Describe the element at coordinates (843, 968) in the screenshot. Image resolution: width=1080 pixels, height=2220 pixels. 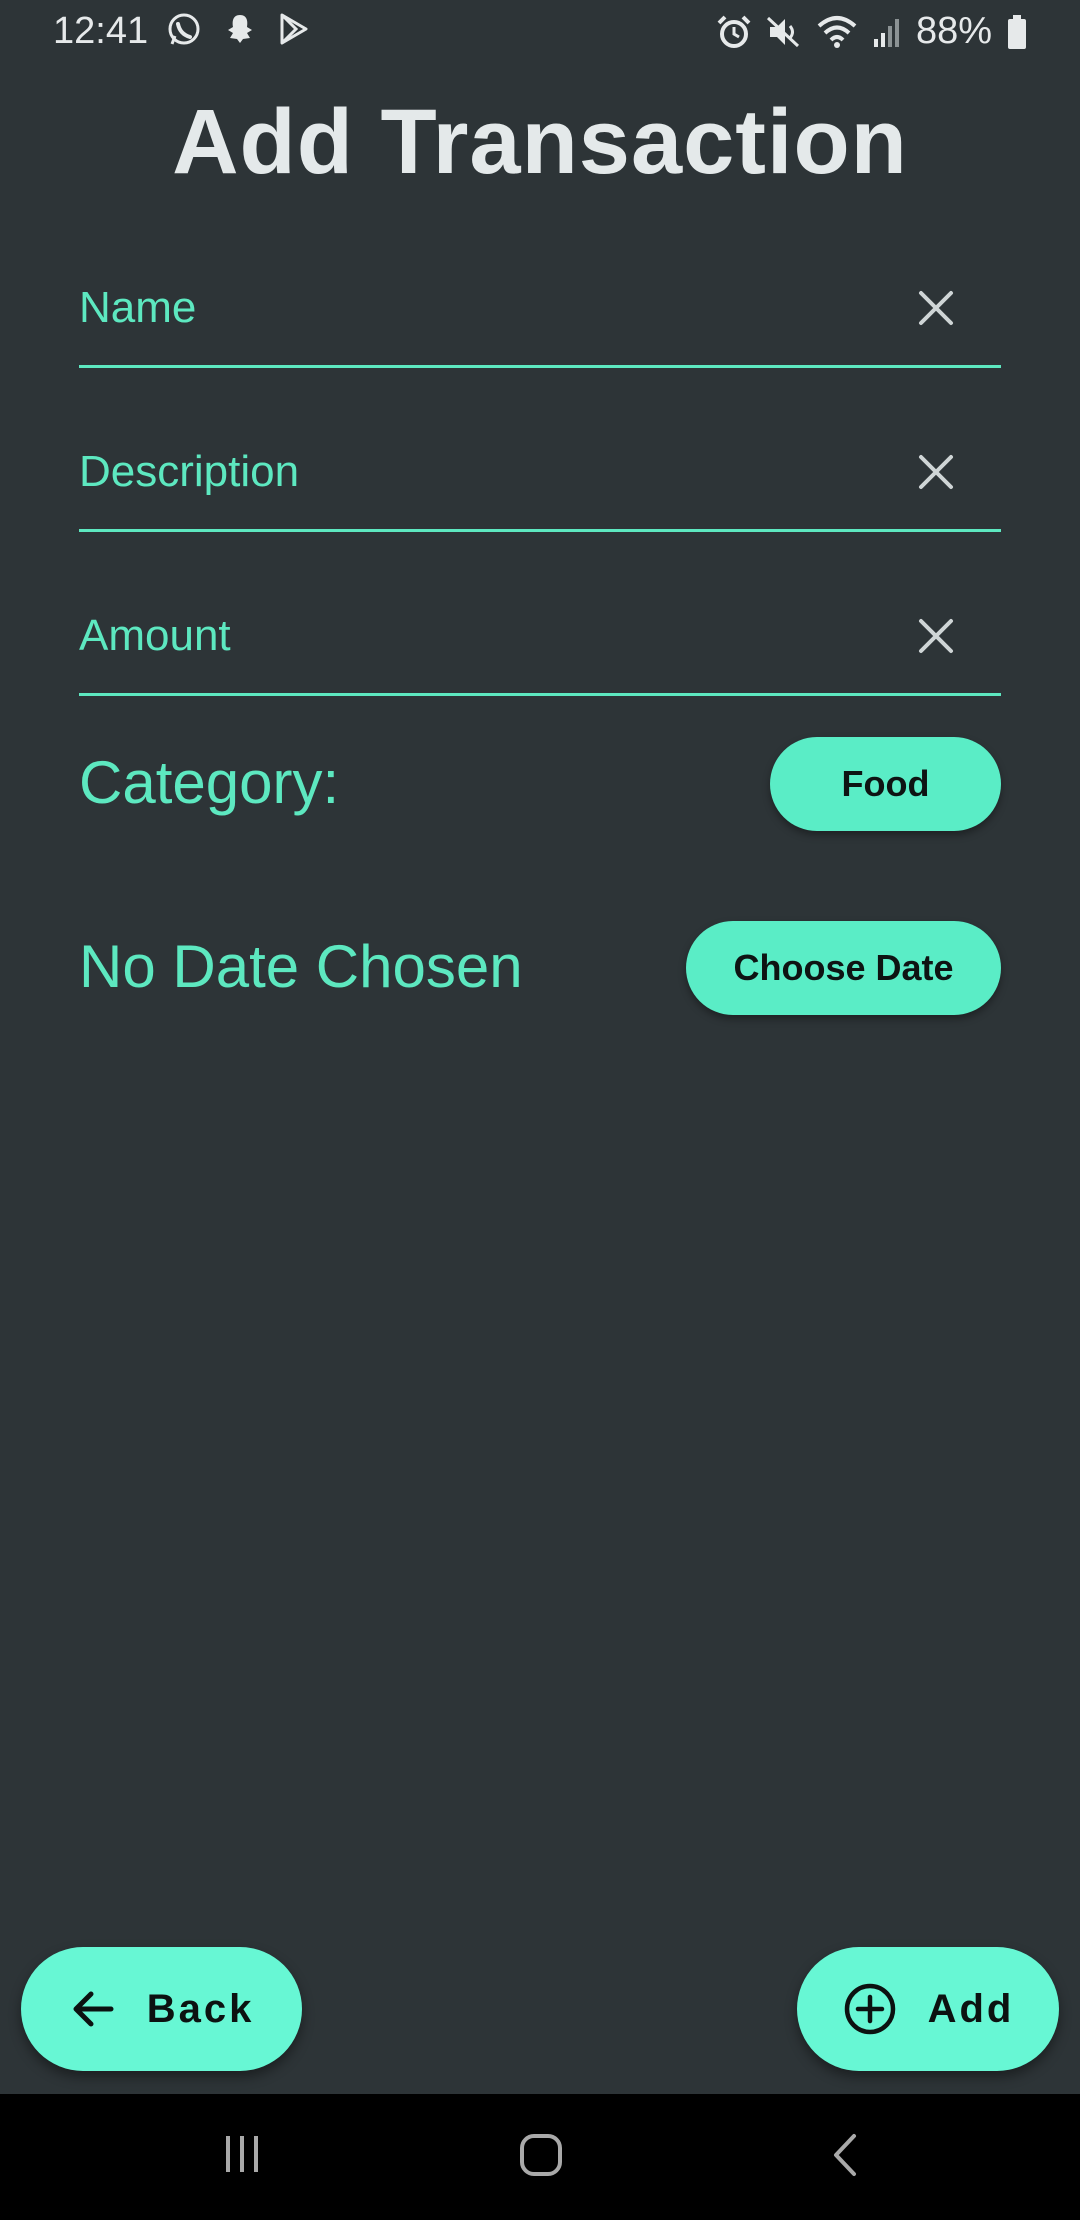
I see `choose-date-button: Choose Date` at that location.